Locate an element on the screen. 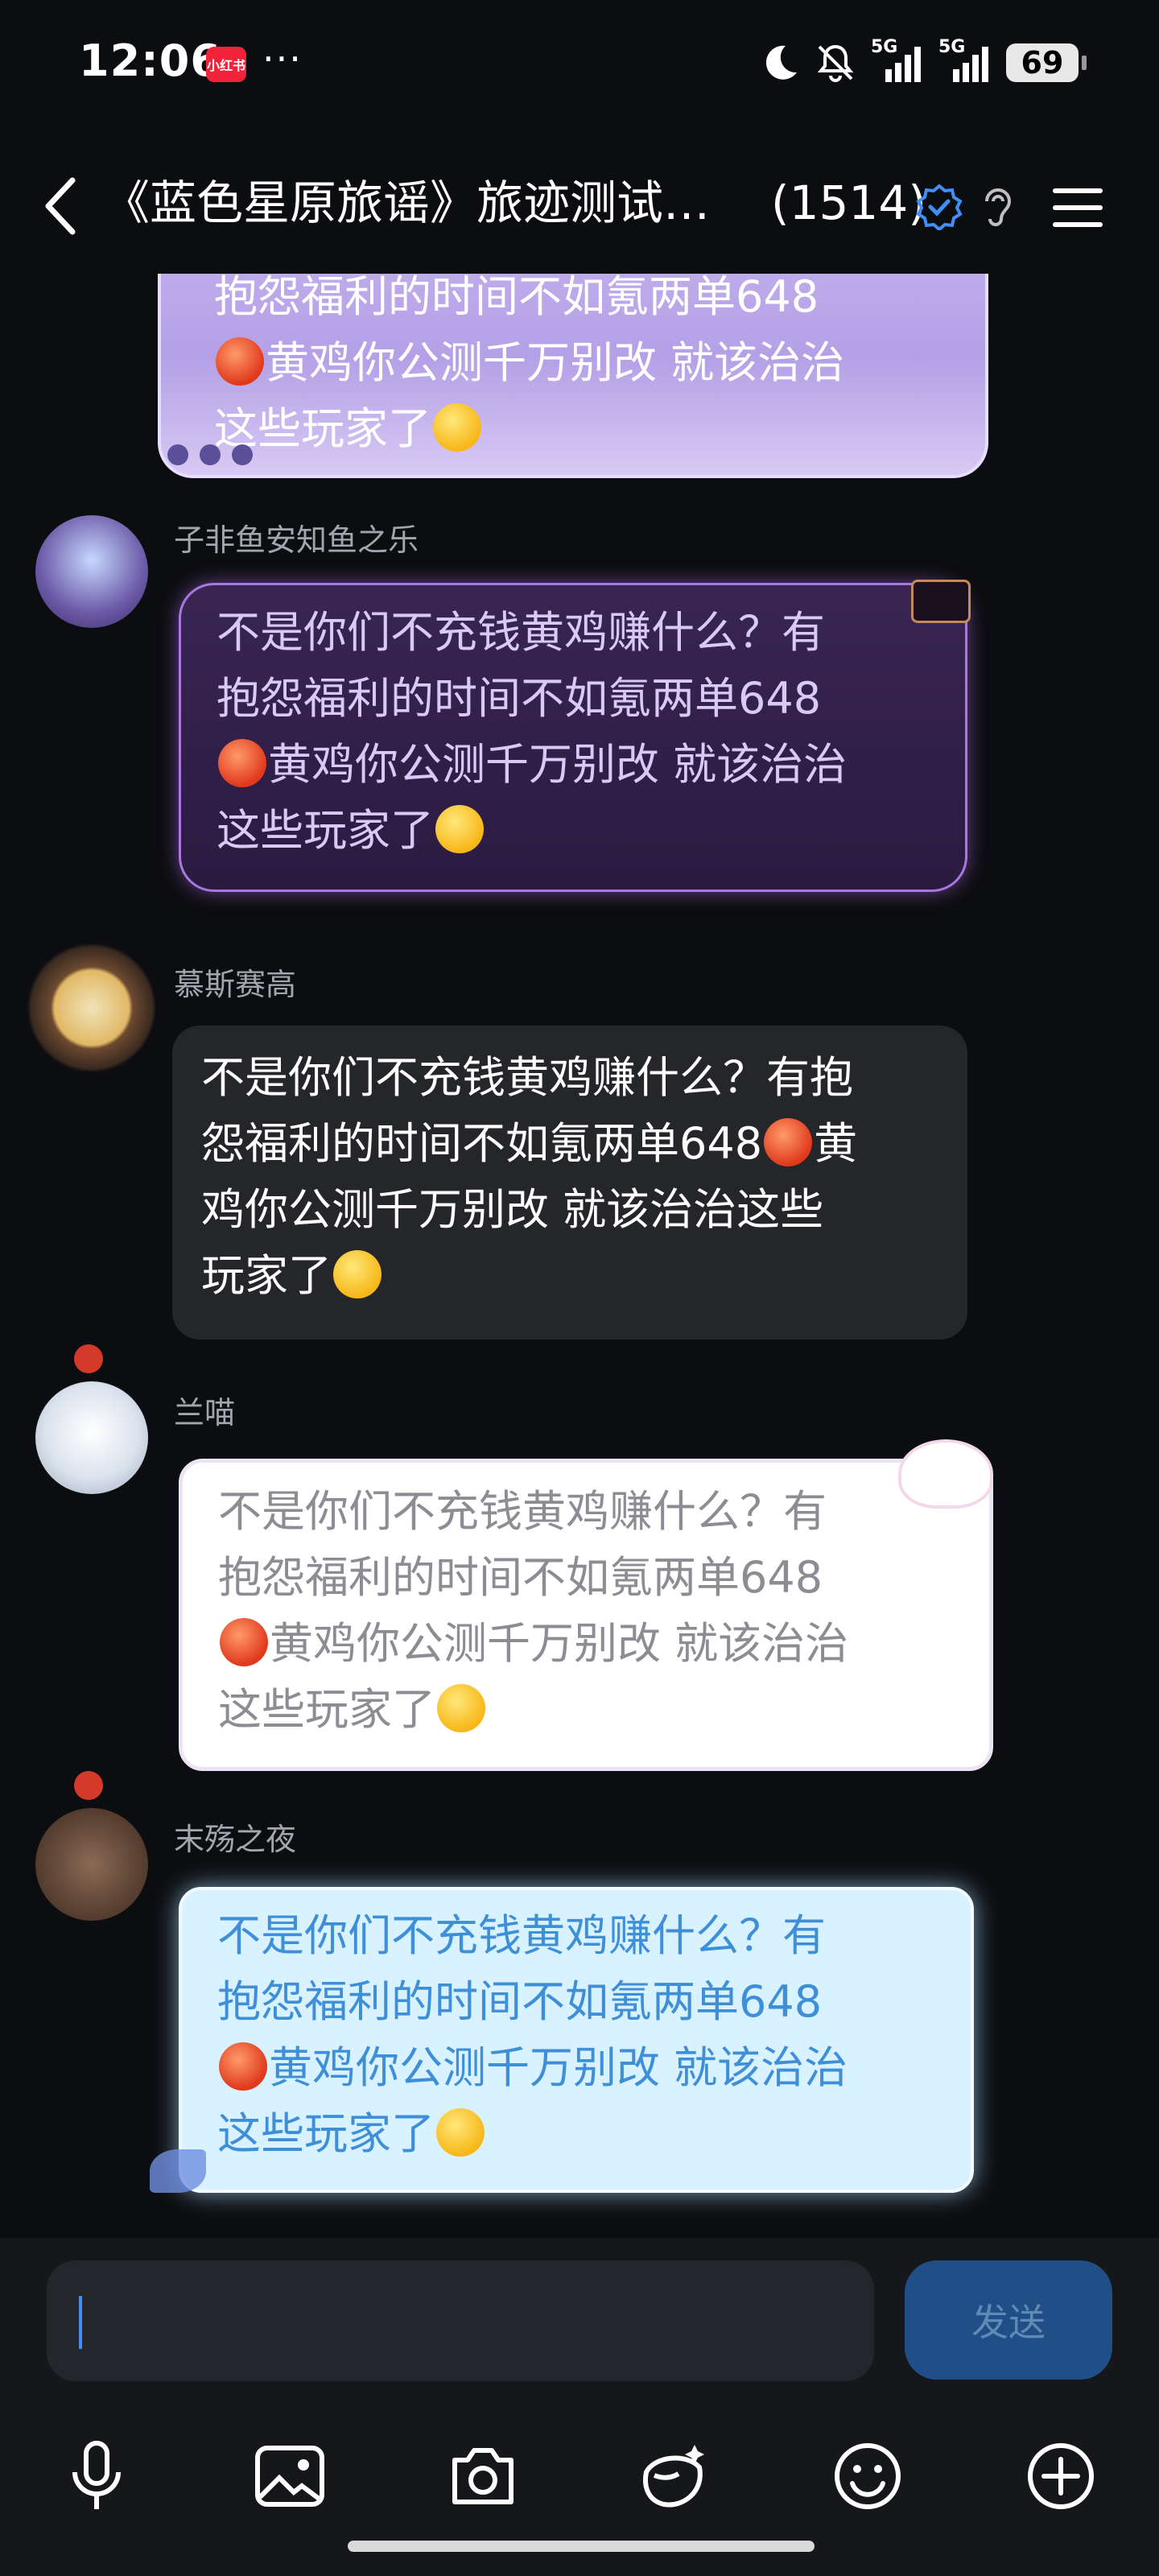  chat-header: 《蓝色星原旅谣》旅迹测试… (1514) is located at coordinates (579, 201).